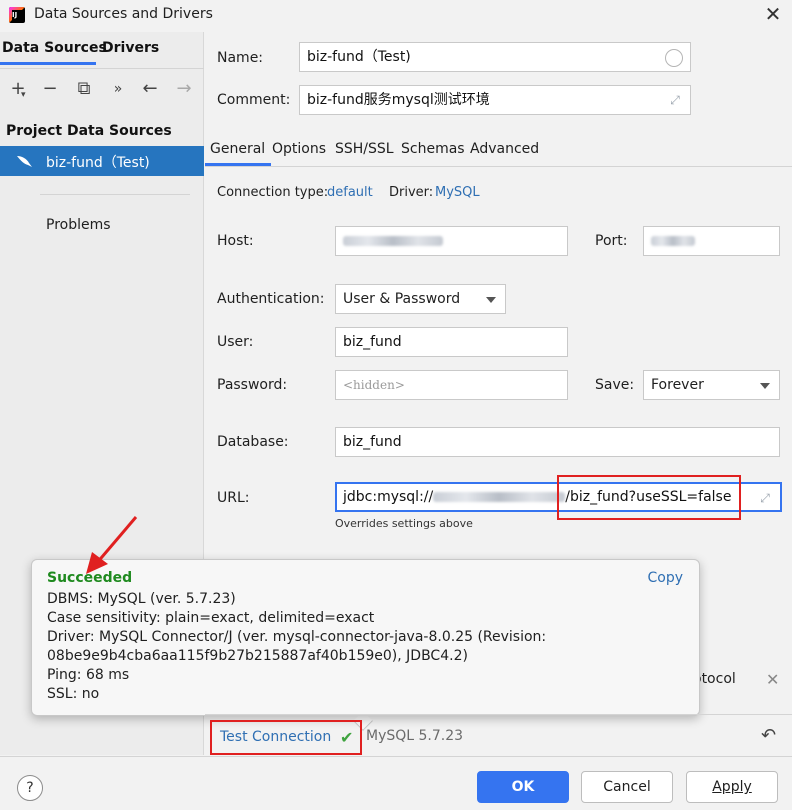  I want to click on test-connection-button: Test Connection ✔, so click(286, 737).